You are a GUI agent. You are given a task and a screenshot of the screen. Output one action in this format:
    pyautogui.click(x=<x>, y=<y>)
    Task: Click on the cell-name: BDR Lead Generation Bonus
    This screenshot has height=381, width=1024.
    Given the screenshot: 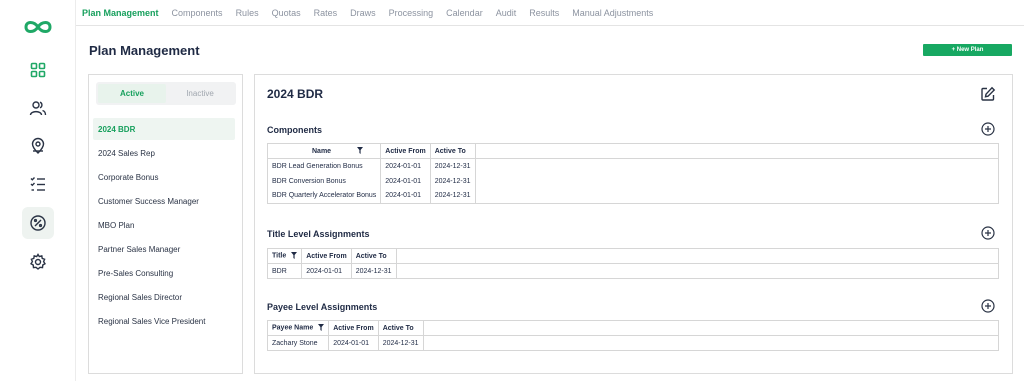 What is the action you would take?
    pyautogui.click(x=324, y=166)
    